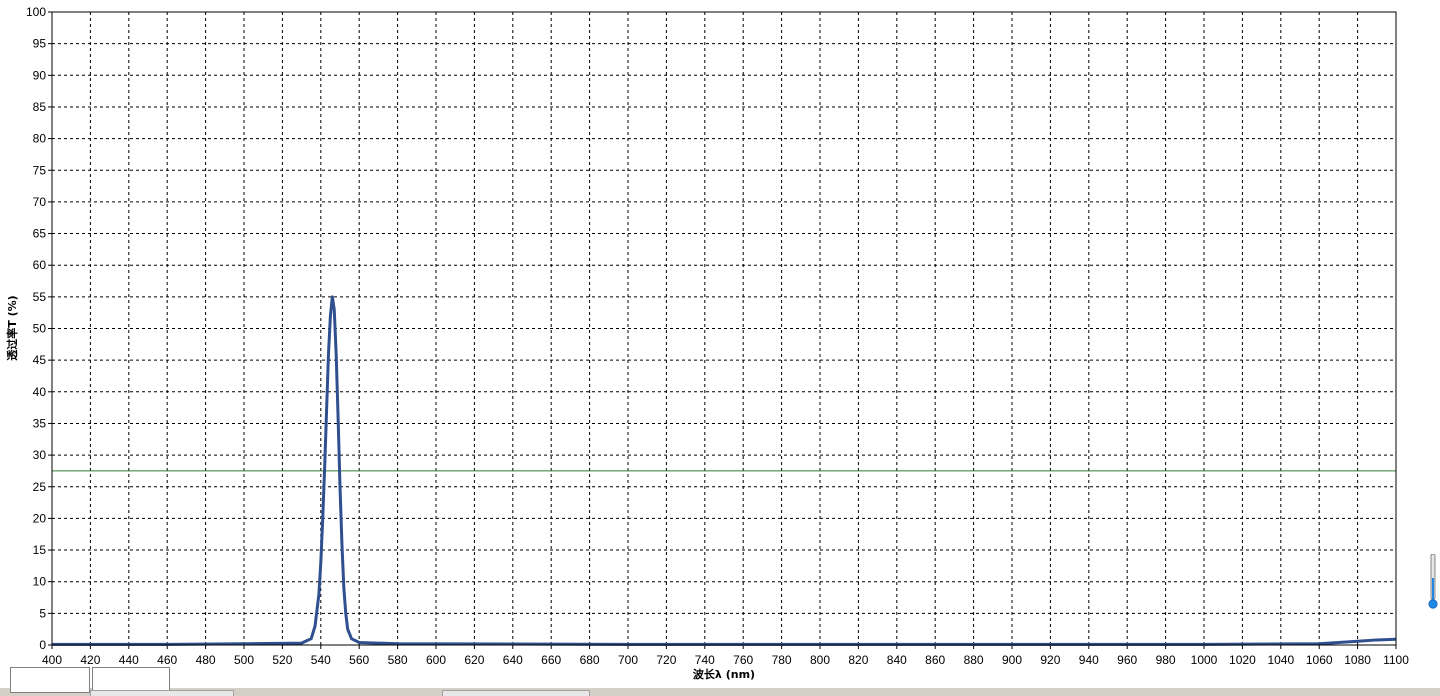 Image resolution: width=1440 pixels, height=696 pixels. Describe the element at coordinates (513, 660) in the screenshot. I see `x-tick-label: 640` at that location.